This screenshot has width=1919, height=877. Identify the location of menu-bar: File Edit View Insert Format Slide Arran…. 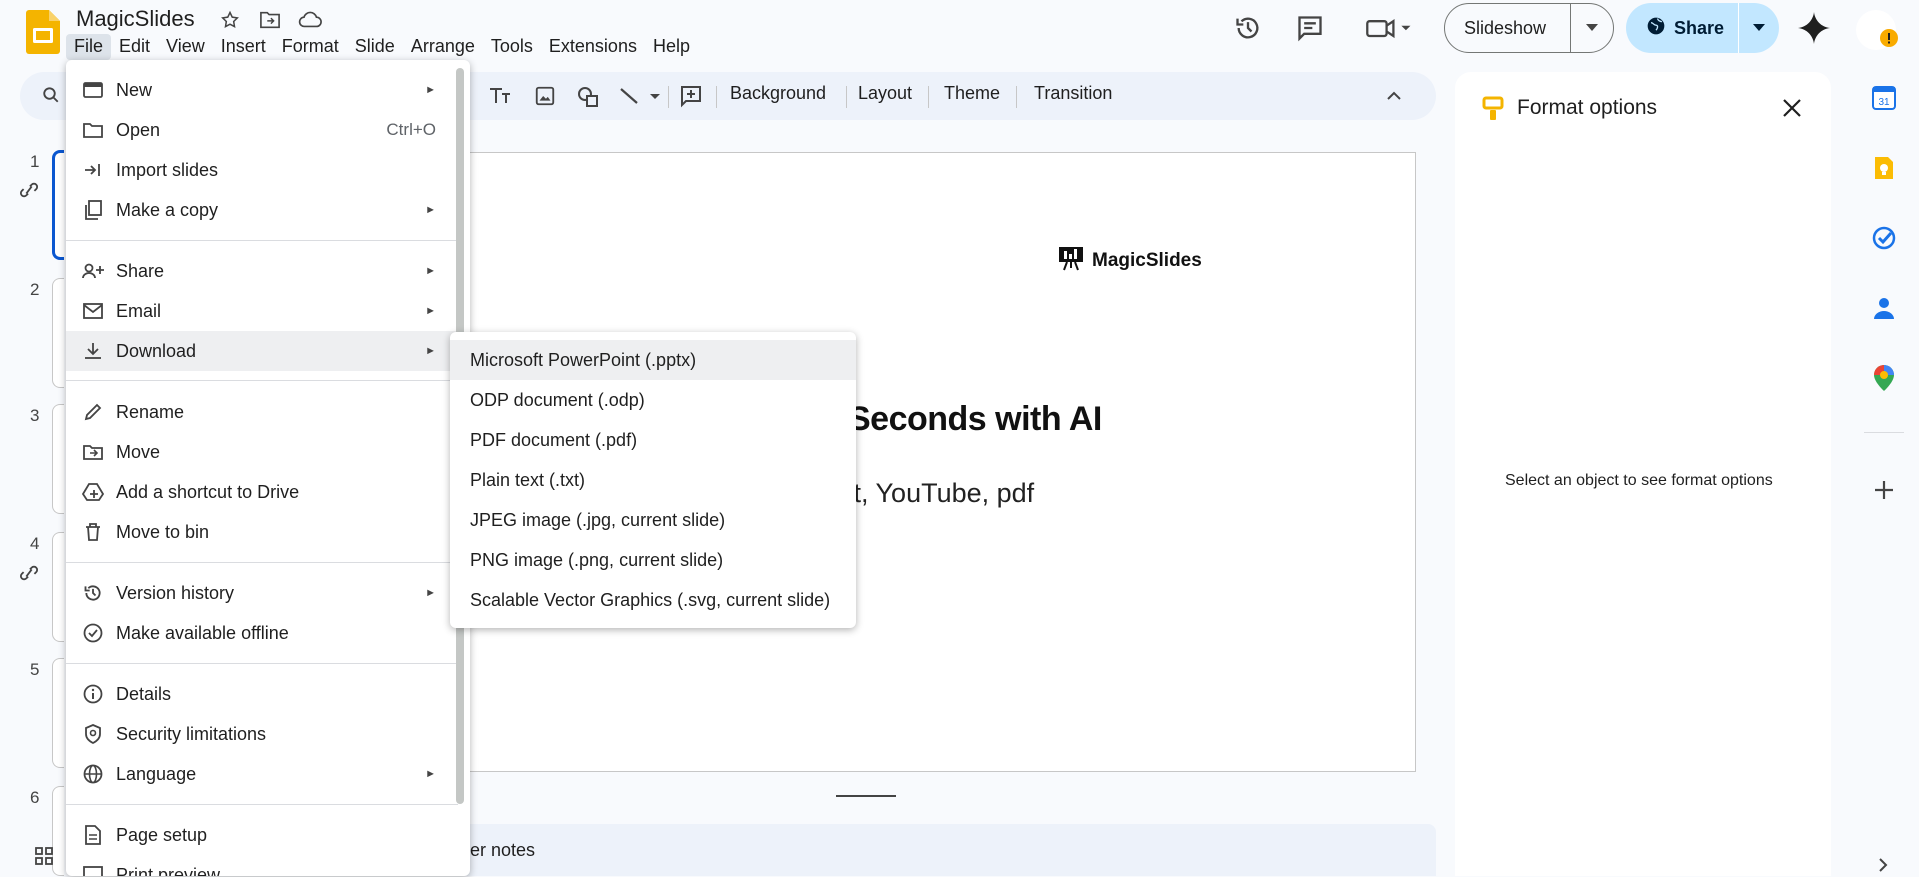
(382, 47).